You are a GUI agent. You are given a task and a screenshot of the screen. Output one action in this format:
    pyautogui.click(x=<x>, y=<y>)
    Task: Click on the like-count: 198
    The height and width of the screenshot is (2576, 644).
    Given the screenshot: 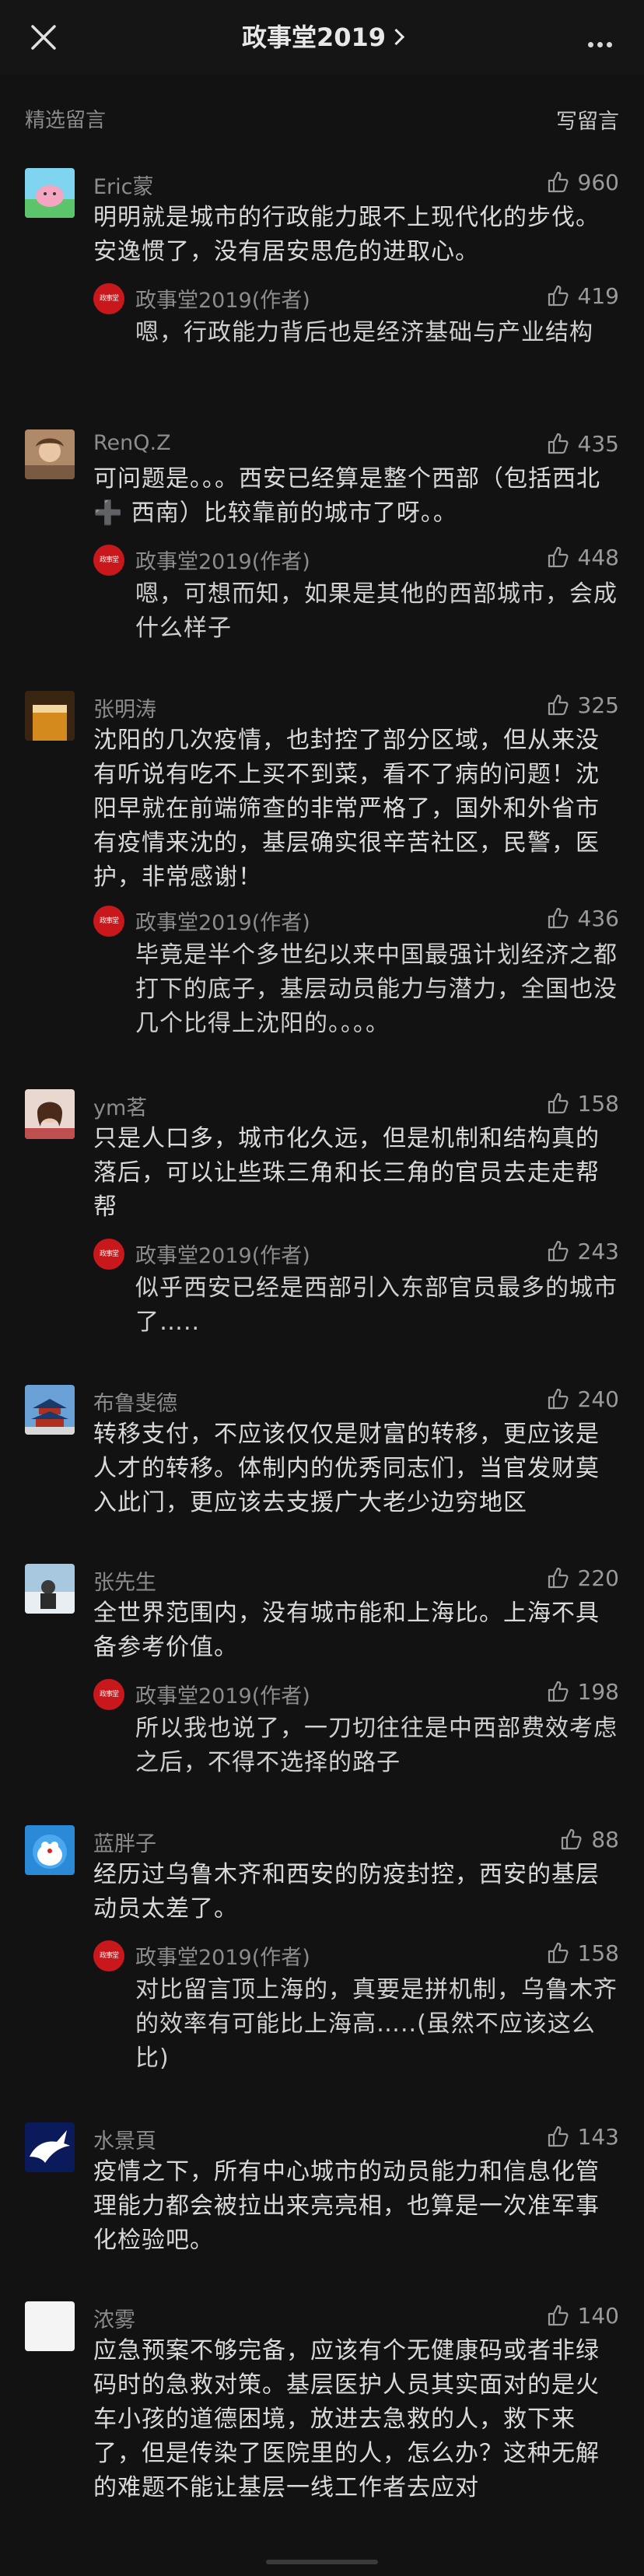 What is the action you would take?
    pyautogui.click(x=598, y=1691)
    